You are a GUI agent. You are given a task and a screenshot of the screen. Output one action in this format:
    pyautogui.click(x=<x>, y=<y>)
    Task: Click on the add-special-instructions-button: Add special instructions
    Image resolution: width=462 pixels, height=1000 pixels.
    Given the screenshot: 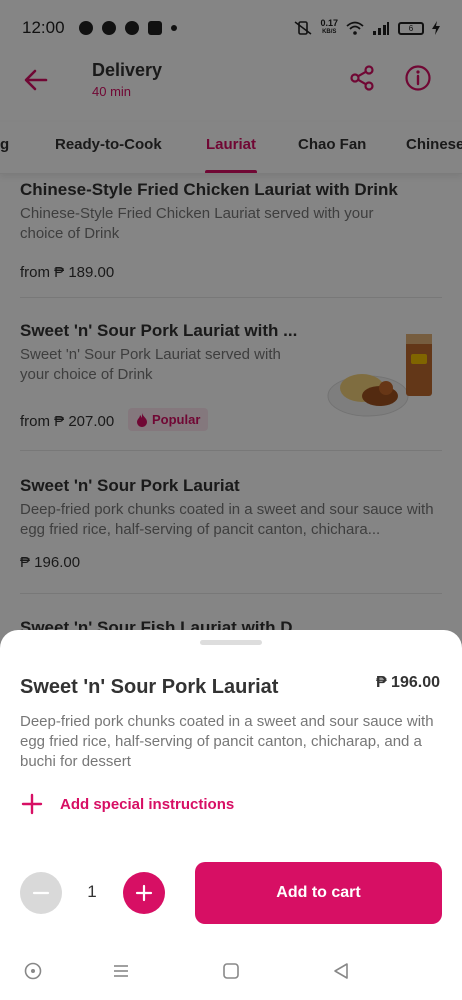 What is the action you would take?
    pyautogui.click(x=127, y=804)
    